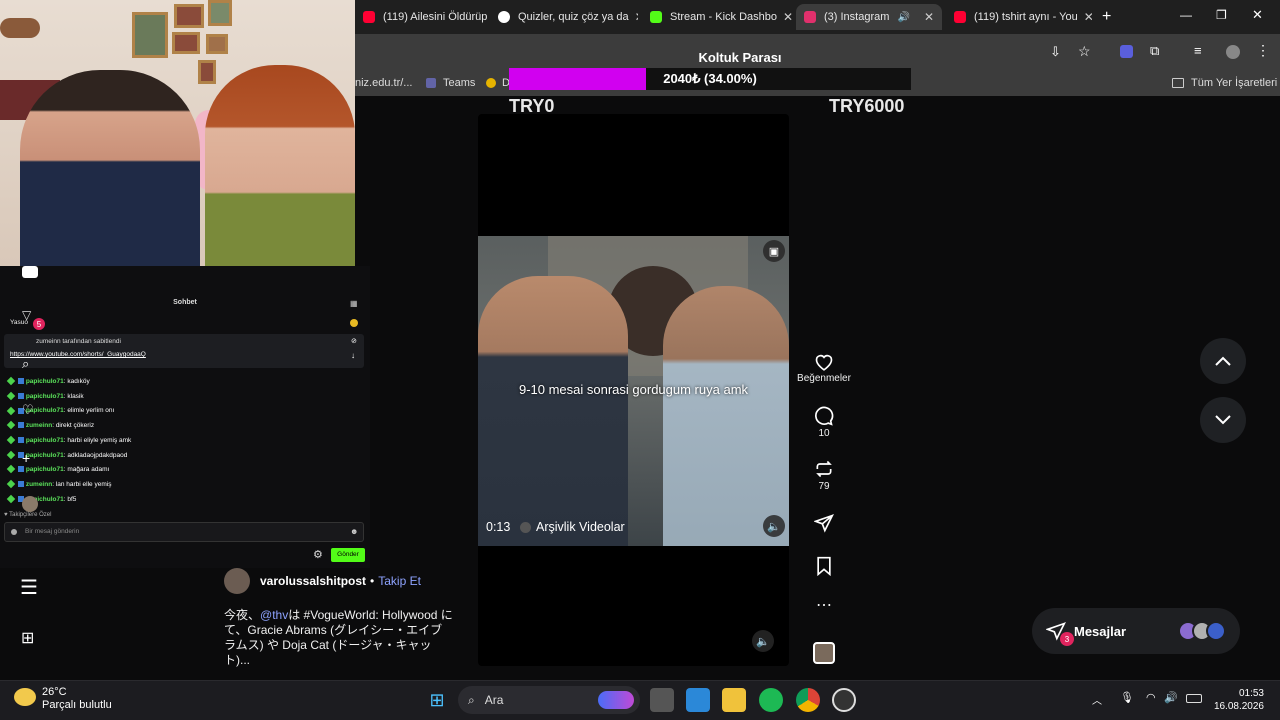 The width and height of the screenshot is (1280, 720). What do you see at coordinates (903, 17) in the screenshot?
I see `speaker-icon: 🔊` at bounding box center [903, 17].